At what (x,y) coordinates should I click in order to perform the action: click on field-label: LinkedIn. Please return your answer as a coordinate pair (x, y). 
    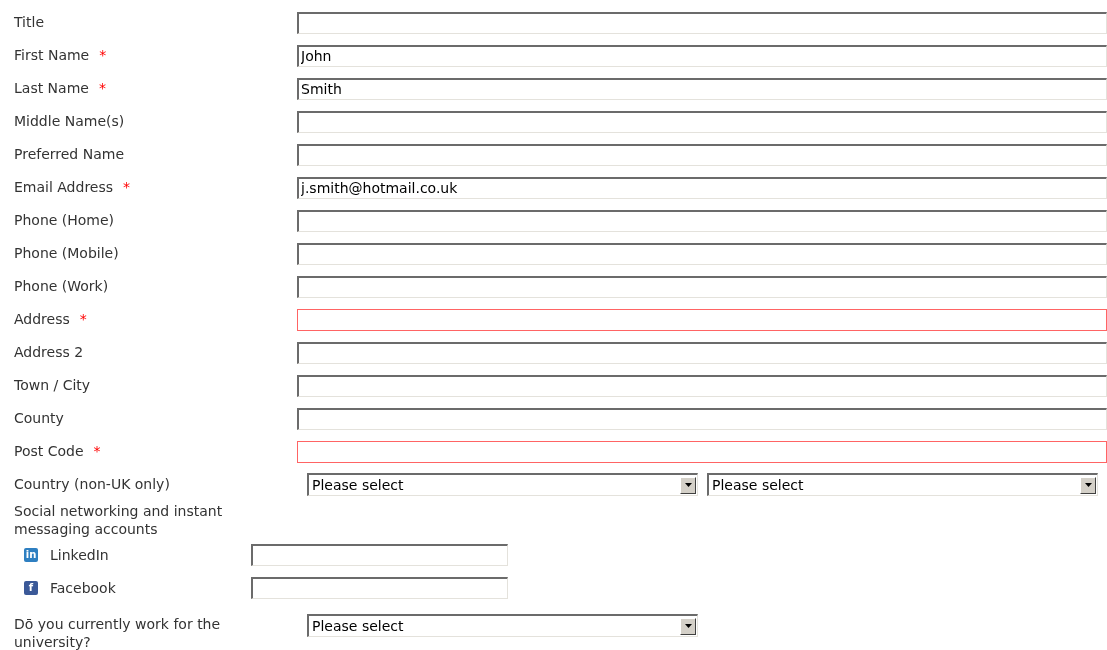
    Looking at the image, I should click on (79, 555).